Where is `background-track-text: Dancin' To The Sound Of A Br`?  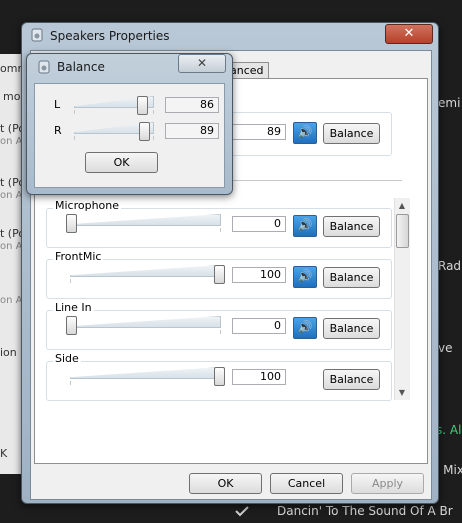
background-track-text: Dancin' To The Sound Of A Br is located at coordinates (365, 511).